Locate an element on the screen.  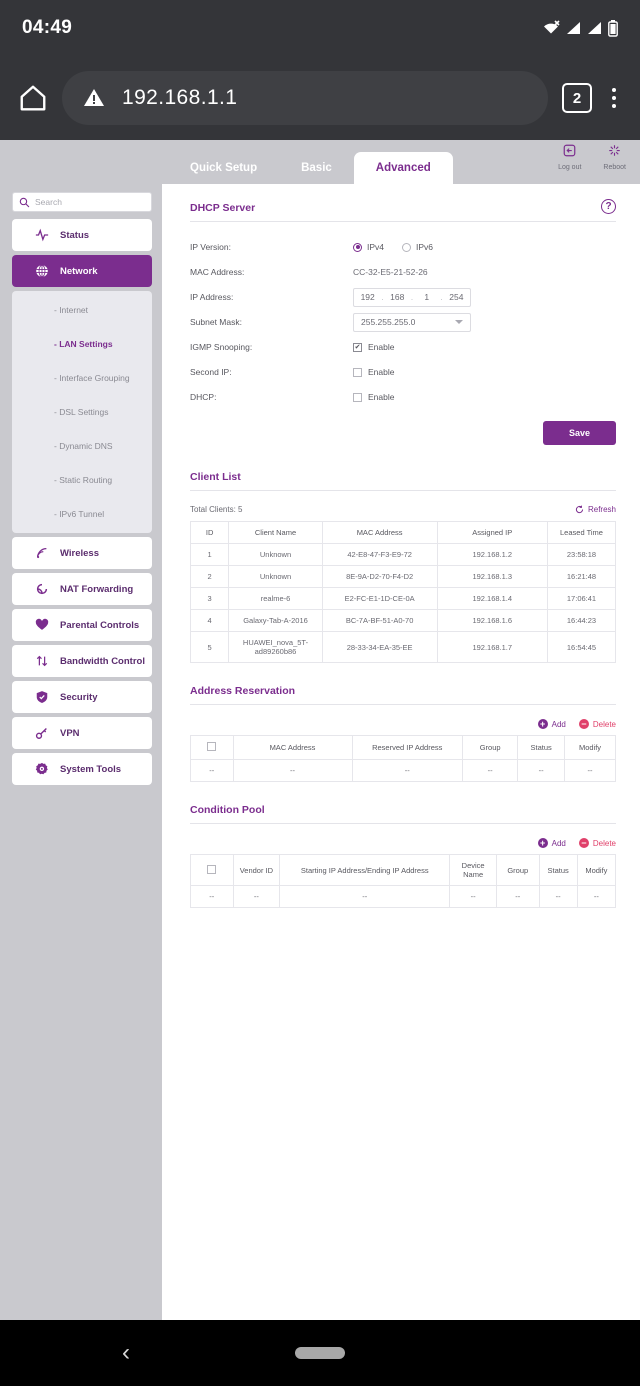
refresh-label: Refresh is located at coordinates (601, 509).